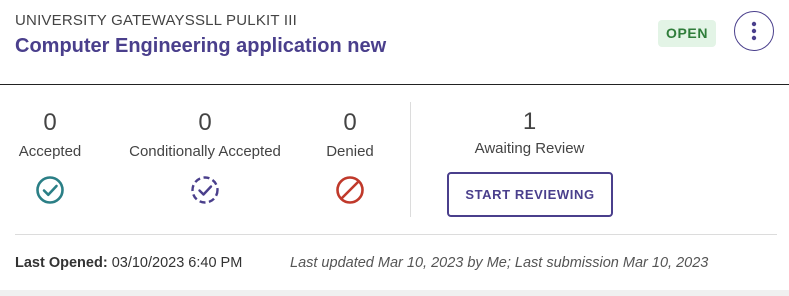 The height and width of the screenshot is (296, 789). What do you see at coordinates (50, 190) in the screenshot?
I see `check-circle-icon` at bounding box center [50, 190].